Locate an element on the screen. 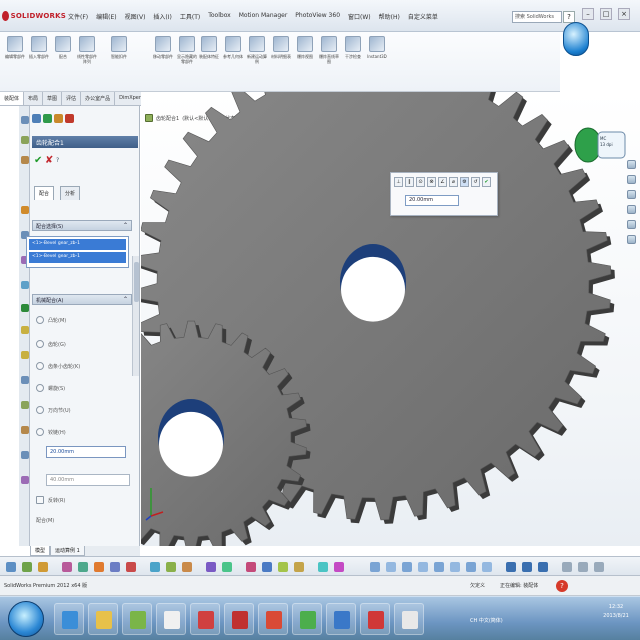 The image size is (640, 640). part2-icon is located at coordinates (25, 355).